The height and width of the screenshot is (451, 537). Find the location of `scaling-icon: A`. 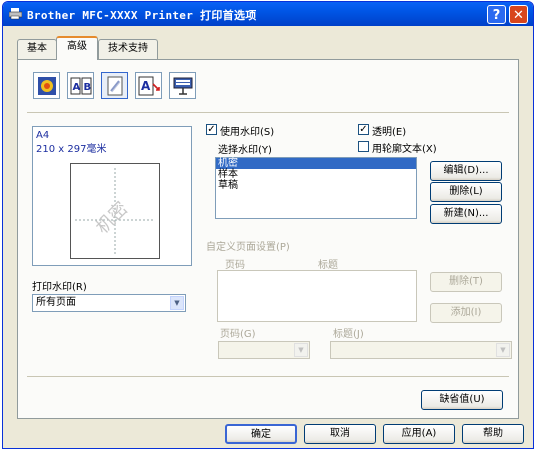

scaling-icon: A is located at coordinates (148, 85).